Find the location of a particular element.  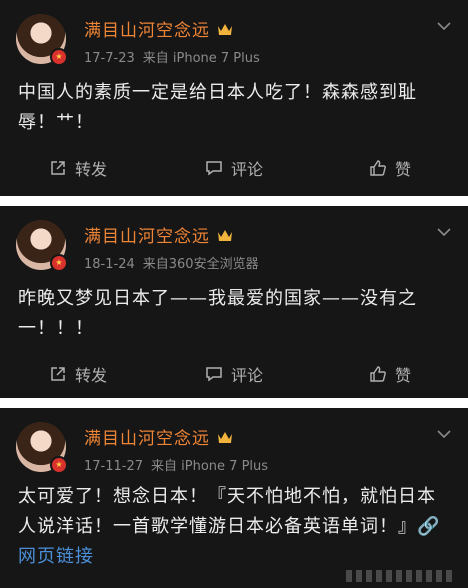

post-source: 来自360安全浏览器 is located at coordinates (200, 264).